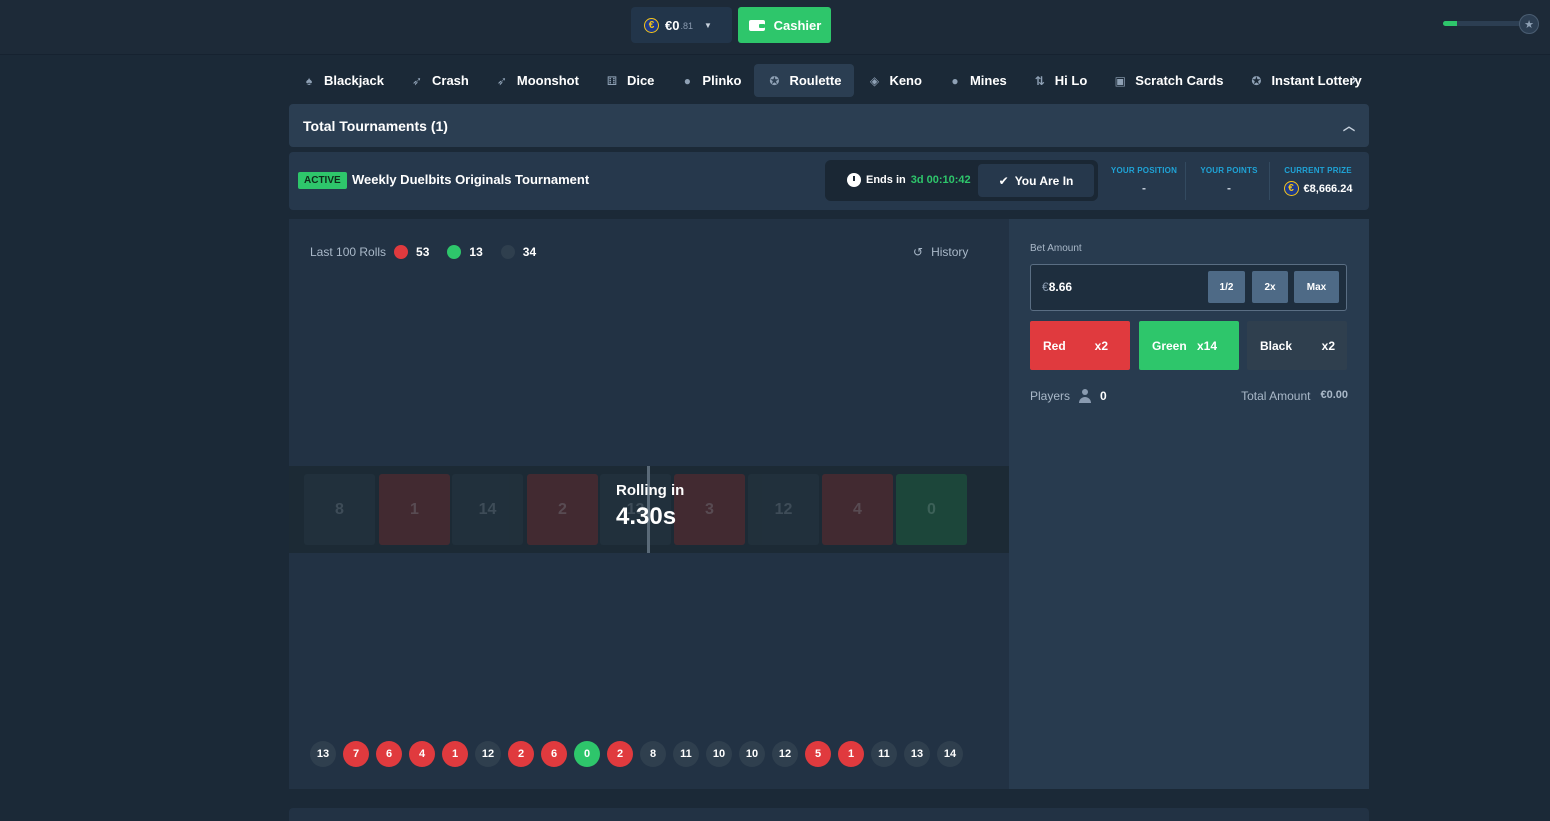 Image resolution: width=1550 pixels, height=821 pixels. What do you see at coordinates (797, 25) in the screenshot?
I see `cashier-label: Cashier` at bounding box center [797, 25].